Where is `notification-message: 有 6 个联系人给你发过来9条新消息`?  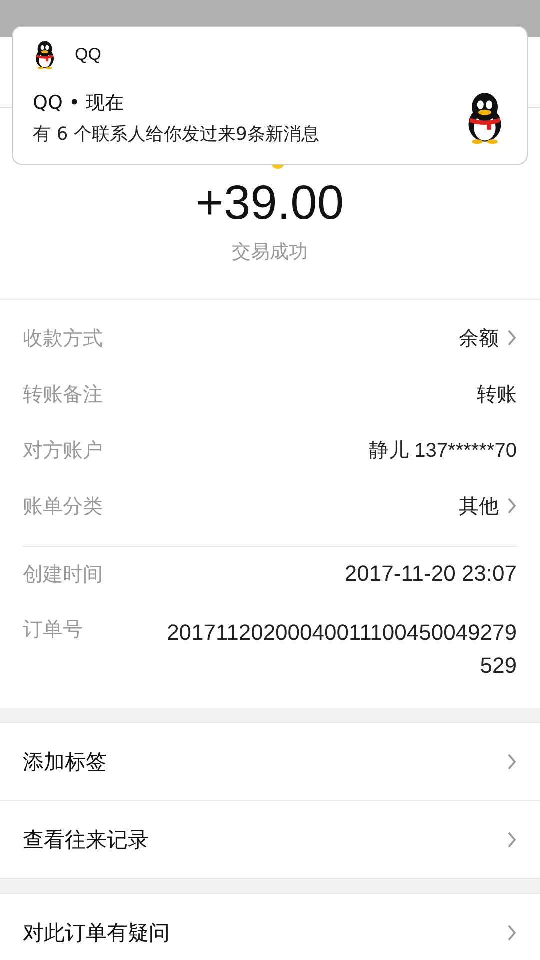
notification-message: 有 6 个联系人给你发过来9条新消息 is located at coordinates (176, 134).